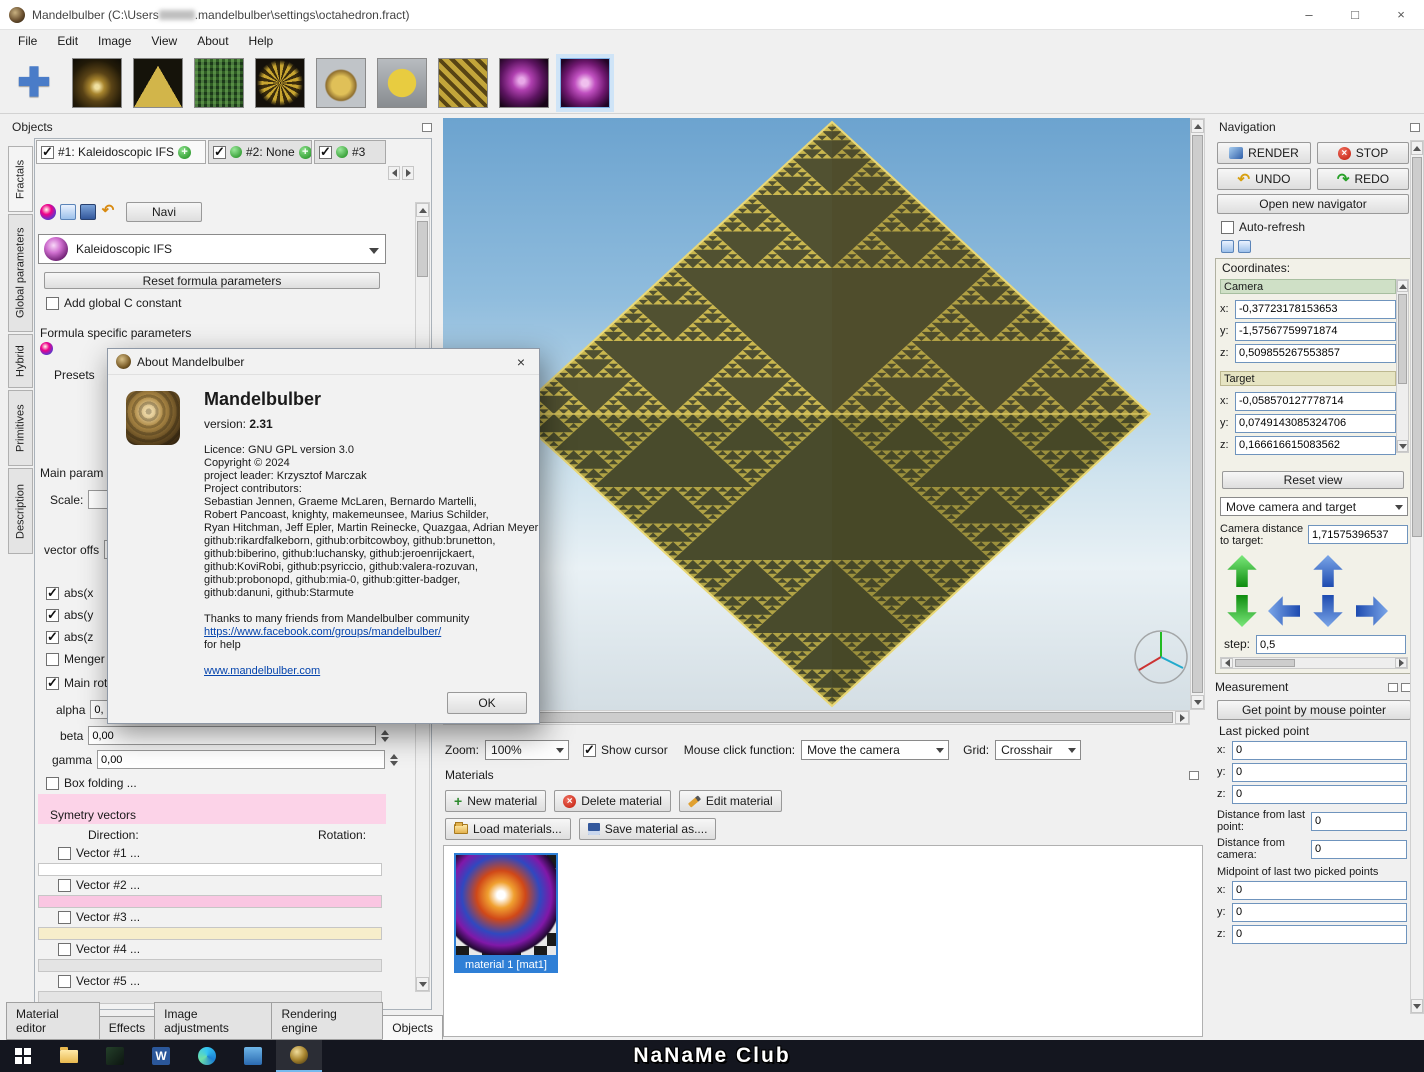 The height and width of the screenshot is (1072, 1424). I want to click on tab-fractals: Fractals, so click(20, 179).